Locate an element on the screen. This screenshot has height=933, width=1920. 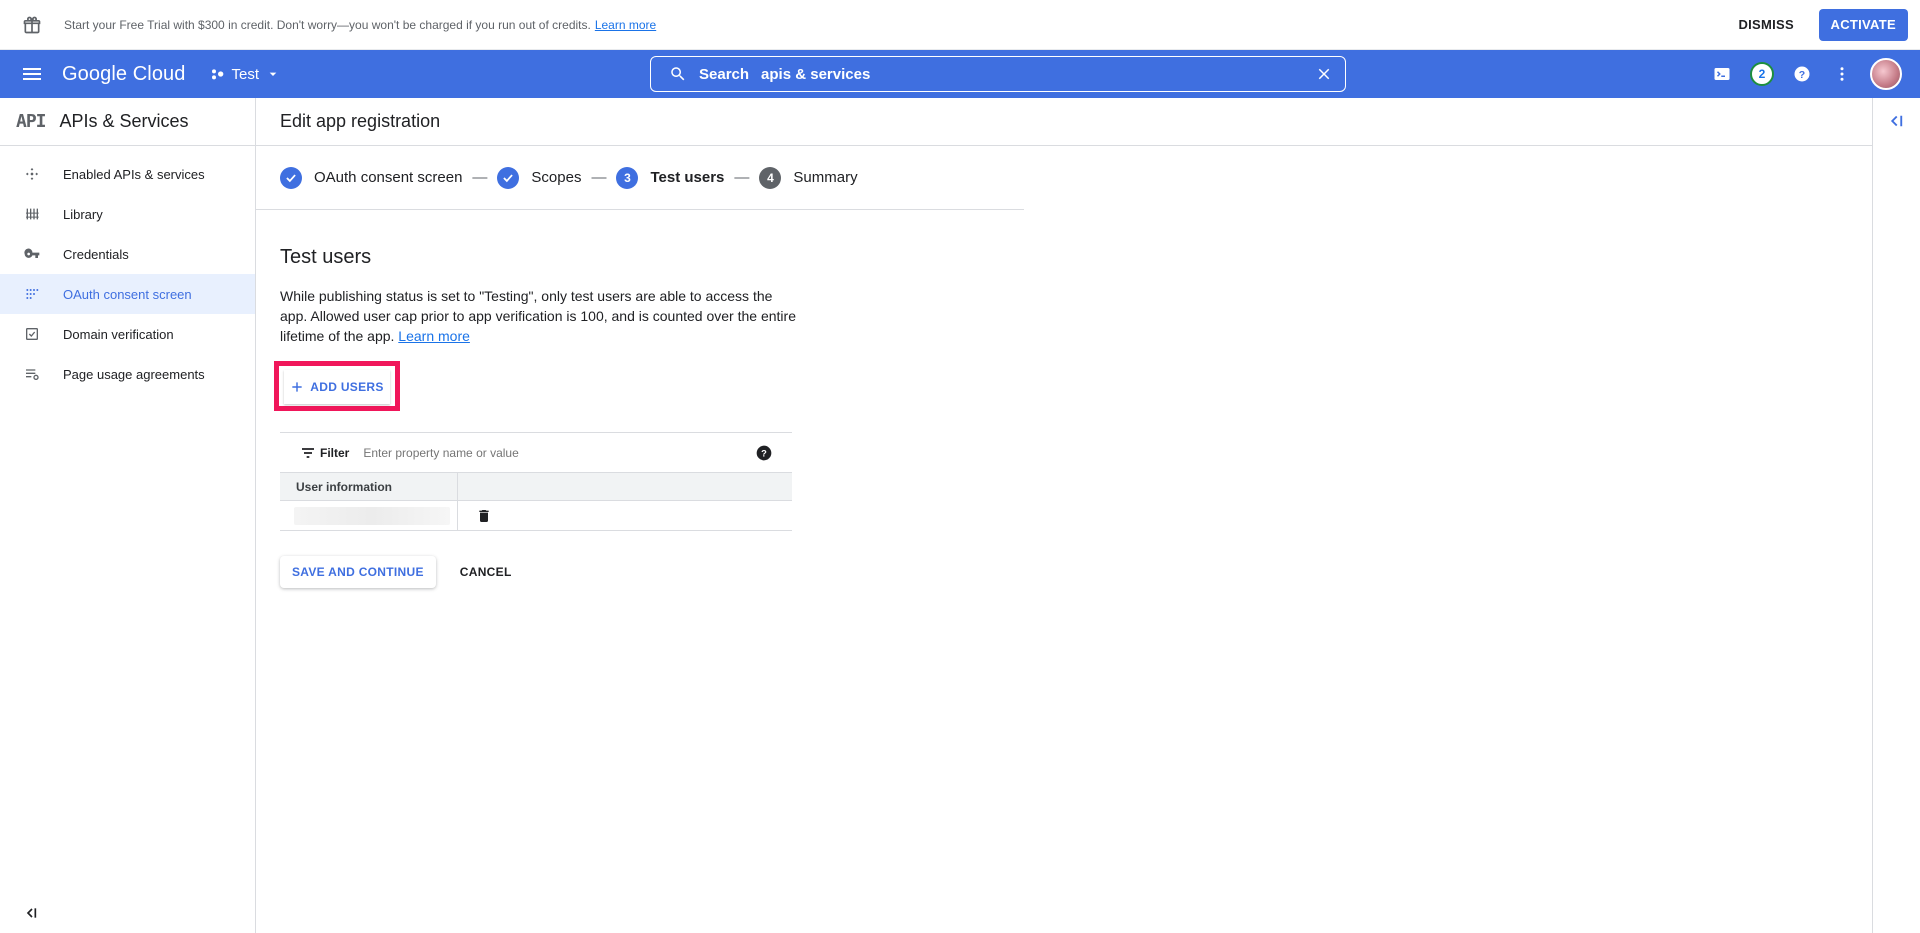
key-icon is located at coordinates (32, 253).